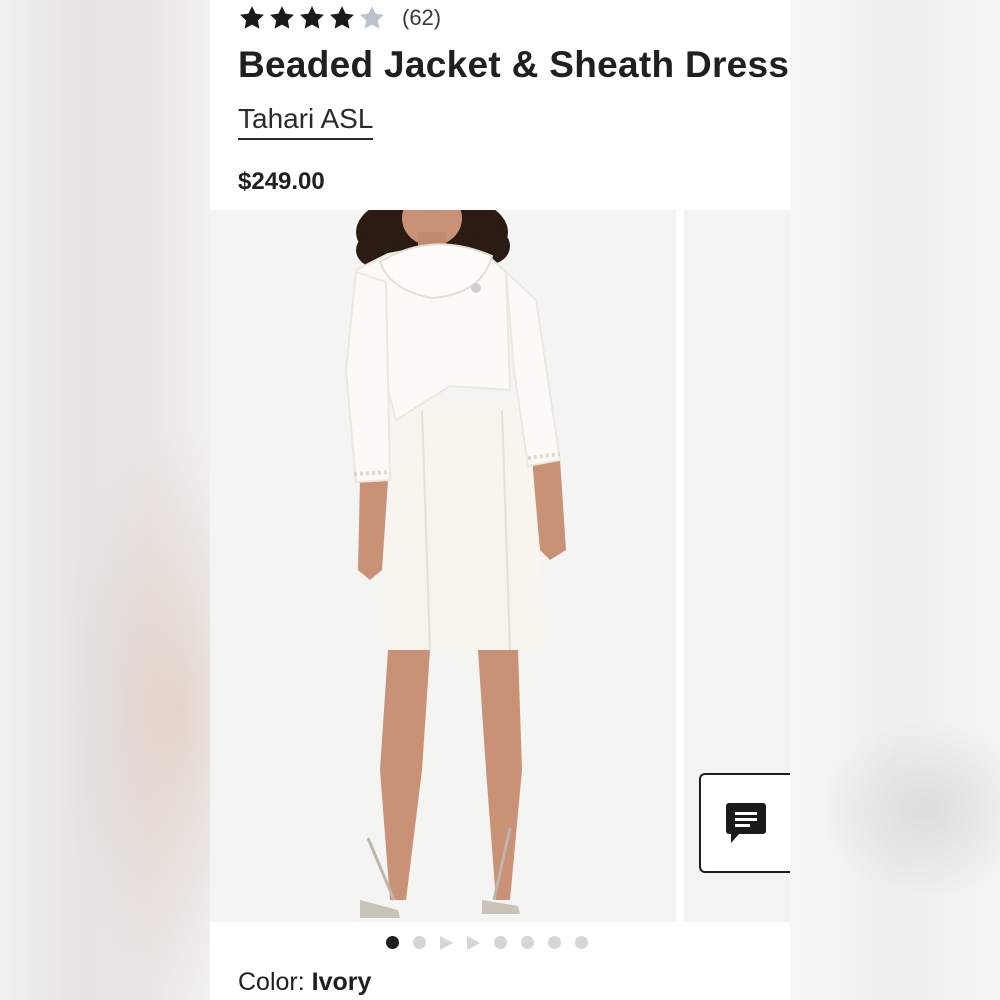  Describe the element at coordinates (421, 18) in the screenshot. I see `review-count: (62)` at that location.